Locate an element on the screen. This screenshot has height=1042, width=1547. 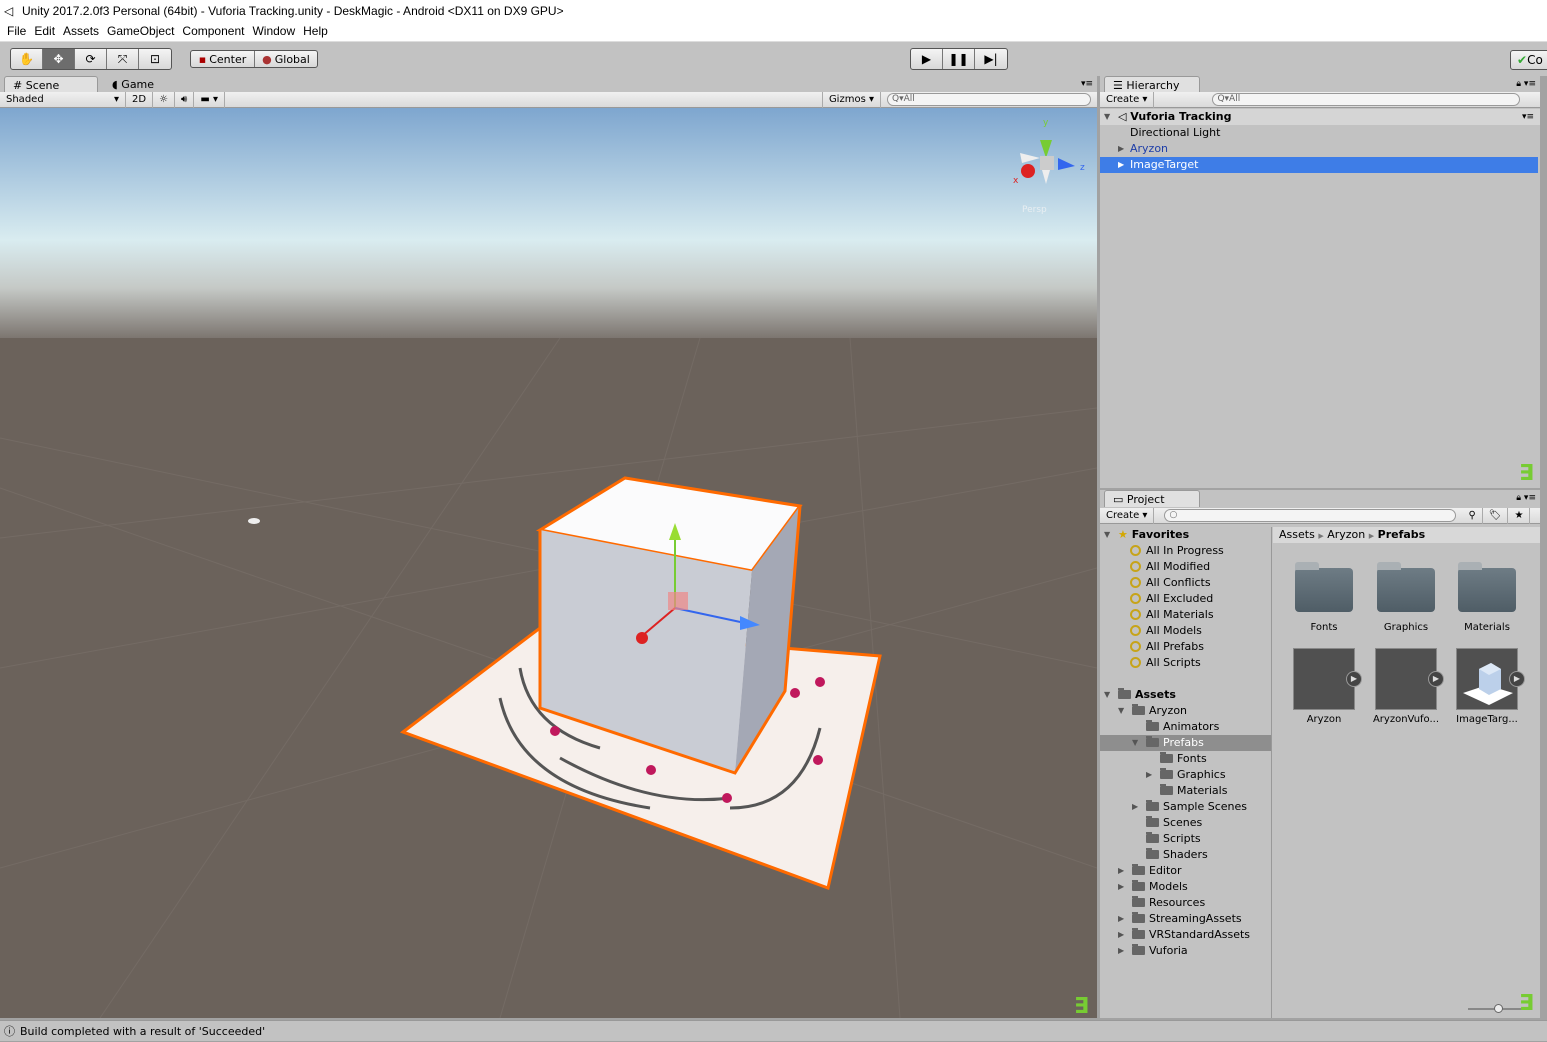
hierarchy-create-dropdown: Create ▾ is located at coordinates (1127, 99).